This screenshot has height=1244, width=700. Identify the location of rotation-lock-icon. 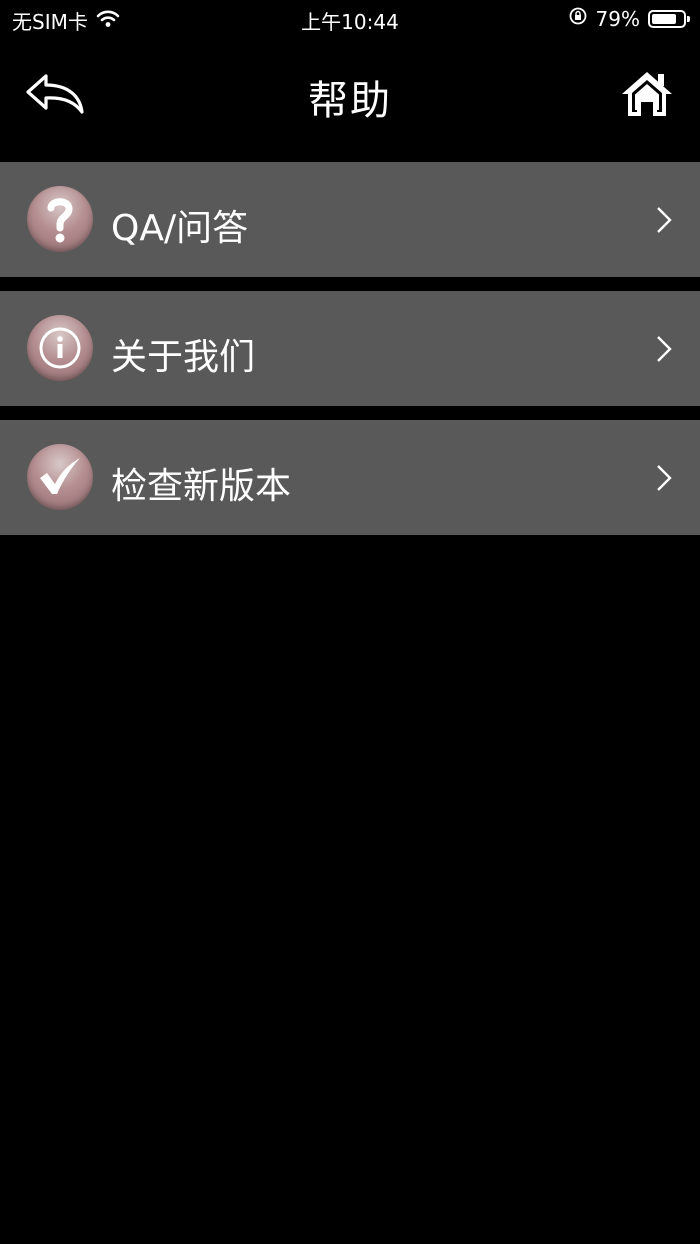
(578, 18).